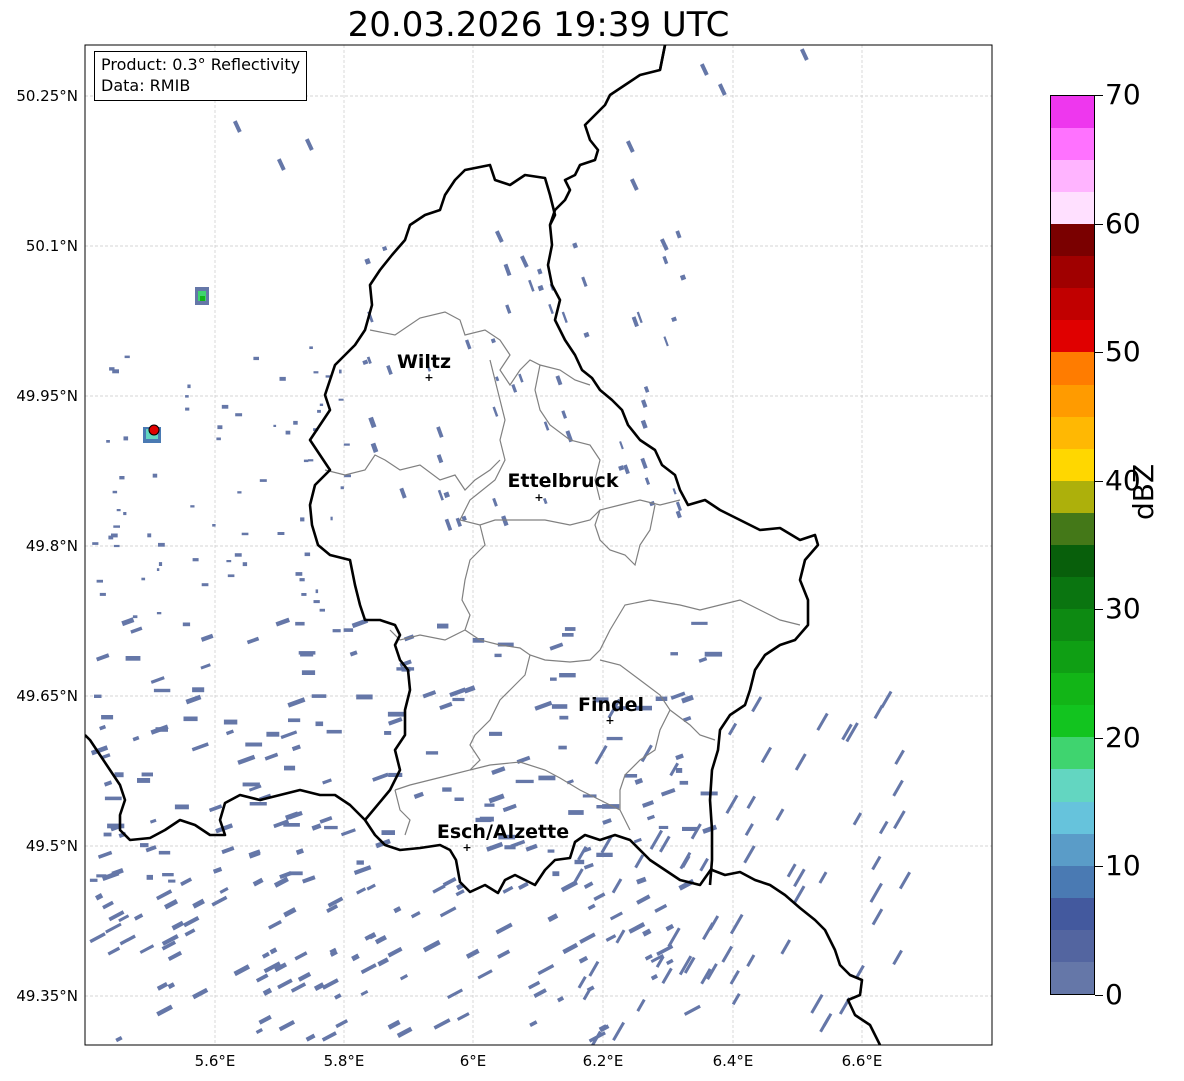 The image size is (1184, 1081). Describe the element at coordinates (733, 1061) in the screenshot. I see `lon-label-6.4: 6.4°E` at that location.